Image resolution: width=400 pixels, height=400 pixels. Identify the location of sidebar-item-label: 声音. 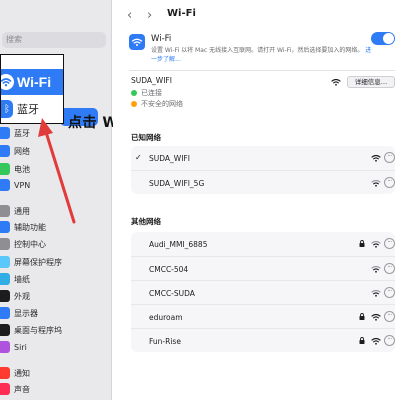
(22, 389).